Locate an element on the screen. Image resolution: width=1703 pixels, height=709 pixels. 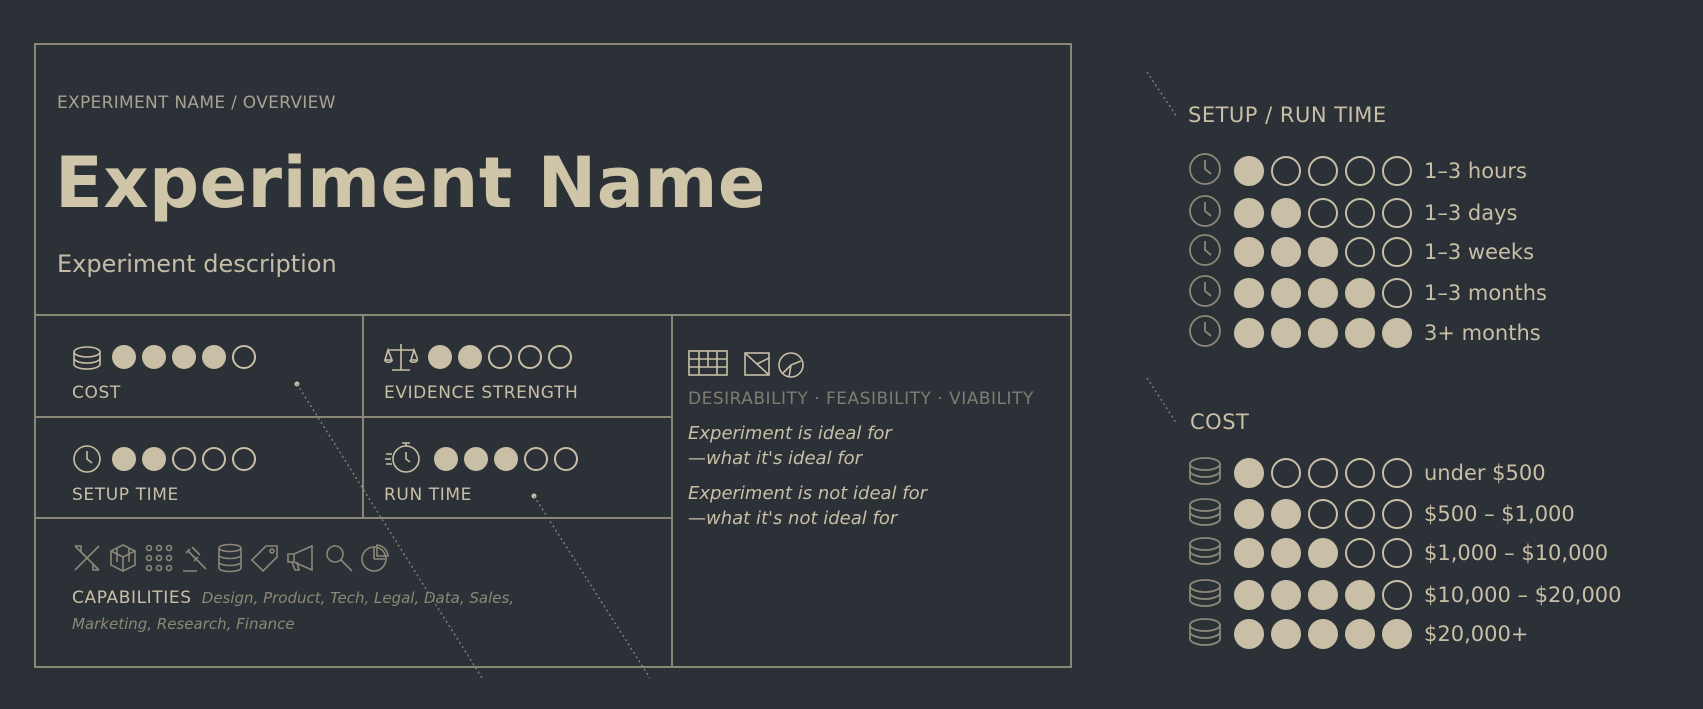
legend-row-label: 1–3 months is located at coordinates (1485, 293).